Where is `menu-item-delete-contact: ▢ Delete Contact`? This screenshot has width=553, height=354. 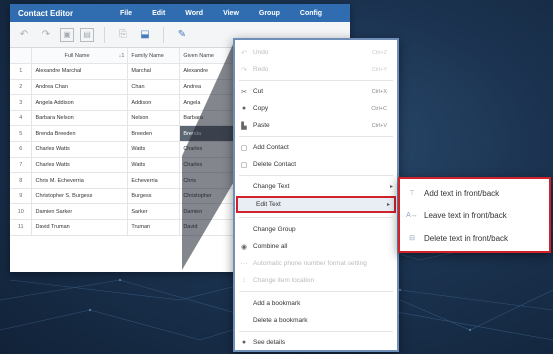
menu-item-delete-contact: ▢ Delete Contact is located at coordinates (316, 164).